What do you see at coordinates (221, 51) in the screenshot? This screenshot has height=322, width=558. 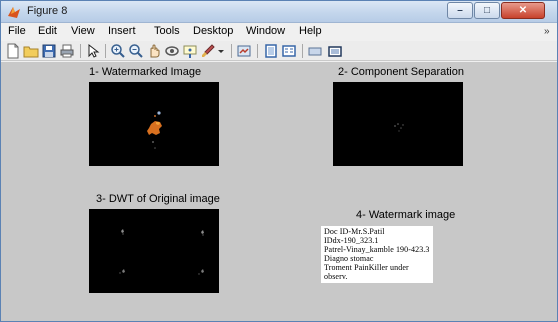 I see `brush-dropdown-icon` at bounding box center [221, 51].